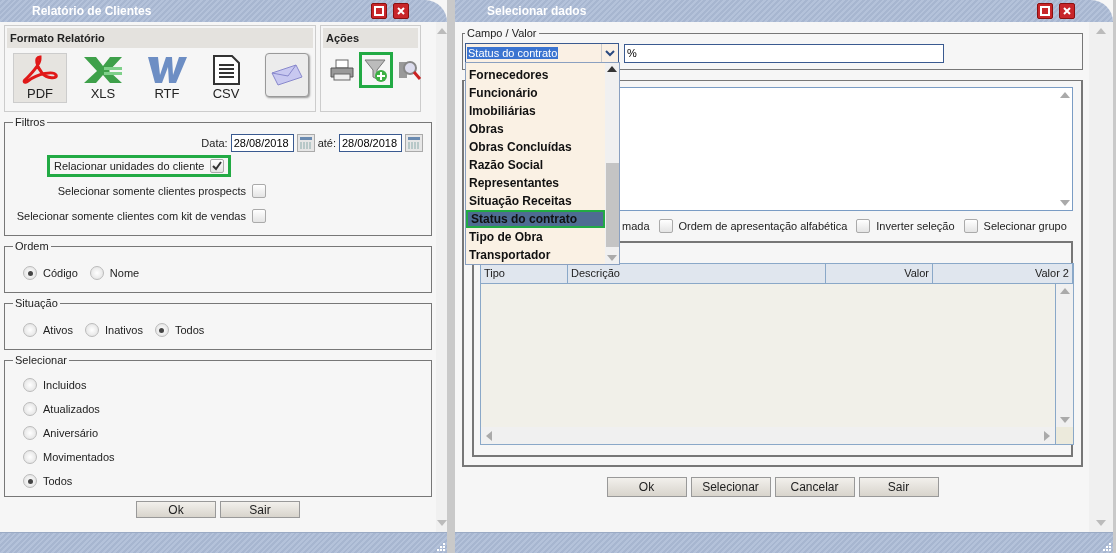 The image size is (1116, 553). I want to click on magnifier-icon, so click(410, 70).